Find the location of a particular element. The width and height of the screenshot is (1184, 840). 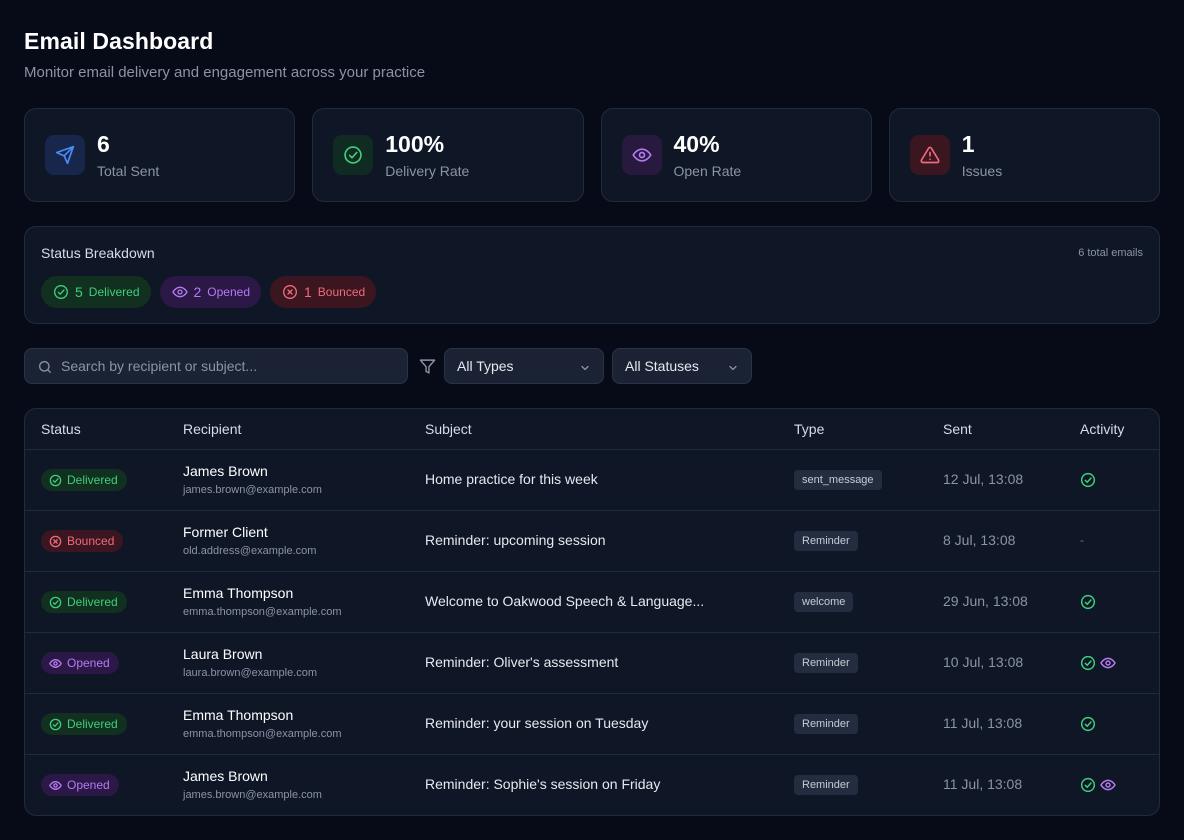

pill-opened: 2 Opened is located at coordinates (210, 292).